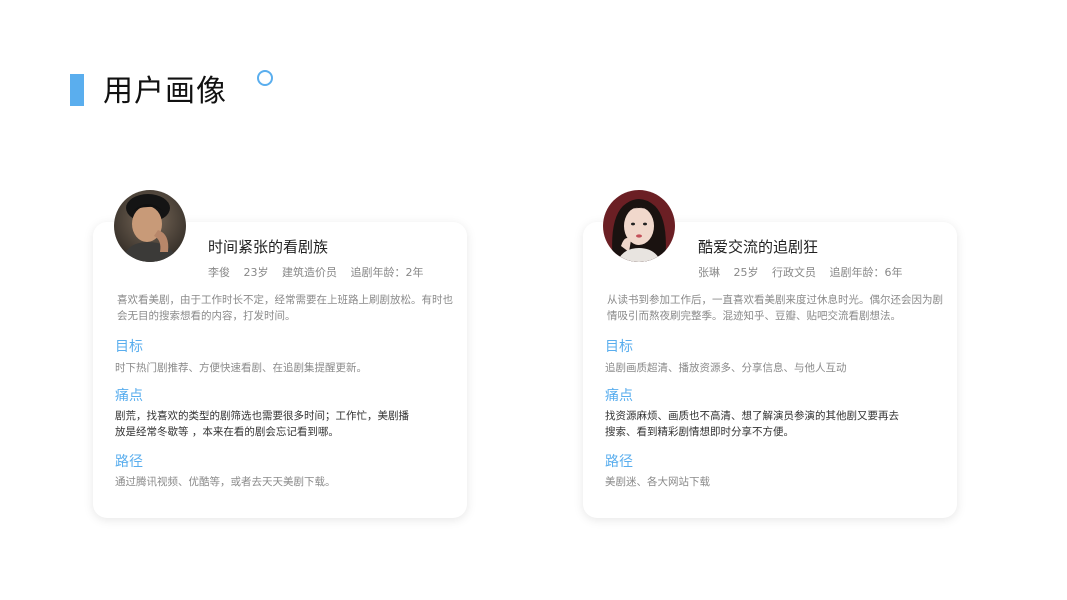 This screenshot has width=1067, height=600. Describe the element at coordinates (752, 416) in the screenshot. I see `pain-text-line1: 找资源麻烦、画质也不高清、想了解演员参演的其他剧又要再去` at that location.